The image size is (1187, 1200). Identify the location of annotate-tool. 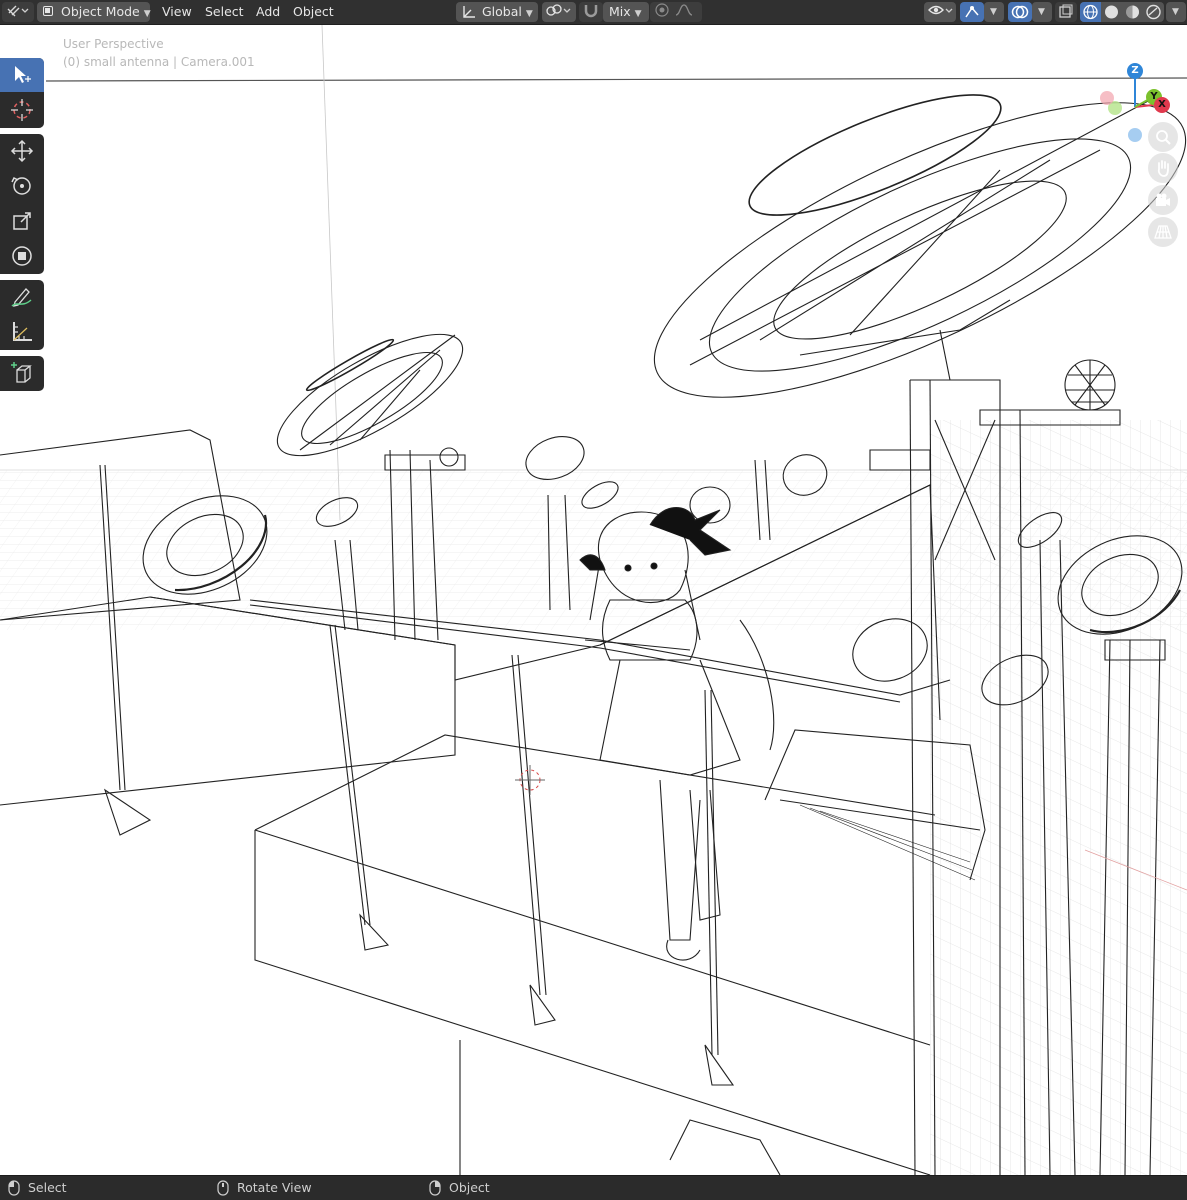
(22, 297).